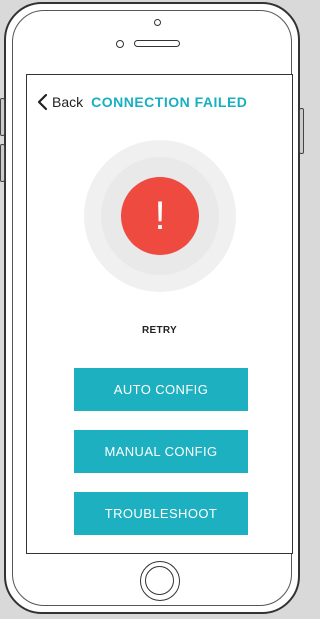 This screenshot has height=619, width=320. I want to click on back-chevron-icon, so click(42, 102).